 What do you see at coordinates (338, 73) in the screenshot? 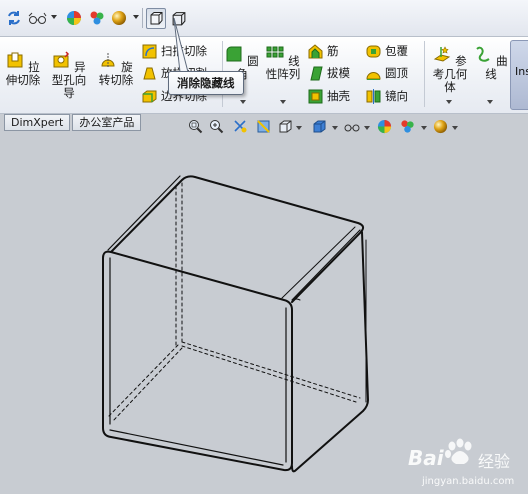
I see `draft-label: 拔模` at bounding box center [338, 73].